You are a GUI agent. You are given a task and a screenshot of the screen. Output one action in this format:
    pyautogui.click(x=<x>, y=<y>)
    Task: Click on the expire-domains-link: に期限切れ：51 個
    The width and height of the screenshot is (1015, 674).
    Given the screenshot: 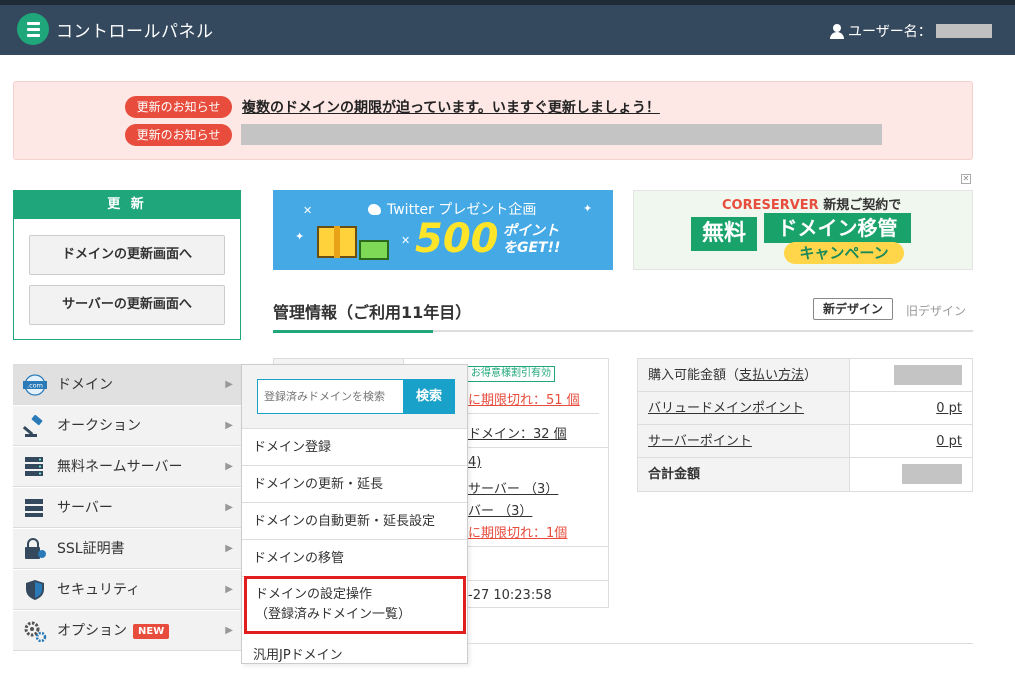 What is the action you would take?
    pyautogui.click(x=524, y=398)
    